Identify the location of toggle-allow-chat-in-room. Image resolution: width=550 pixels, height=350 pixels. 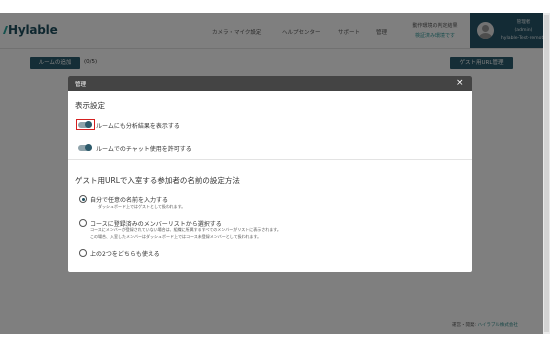
(85, 147).